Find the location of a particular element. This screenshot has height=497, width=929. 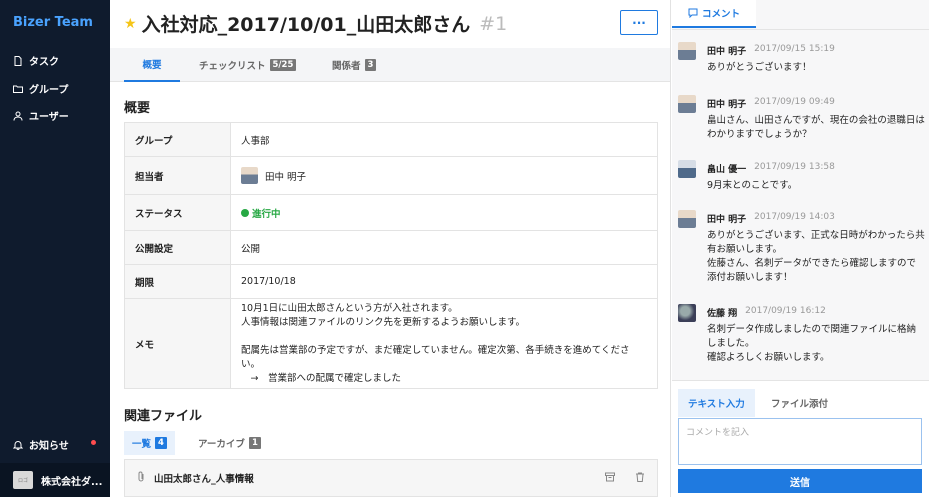

overview-heading: 概要 is located at coordinates (137, 108).